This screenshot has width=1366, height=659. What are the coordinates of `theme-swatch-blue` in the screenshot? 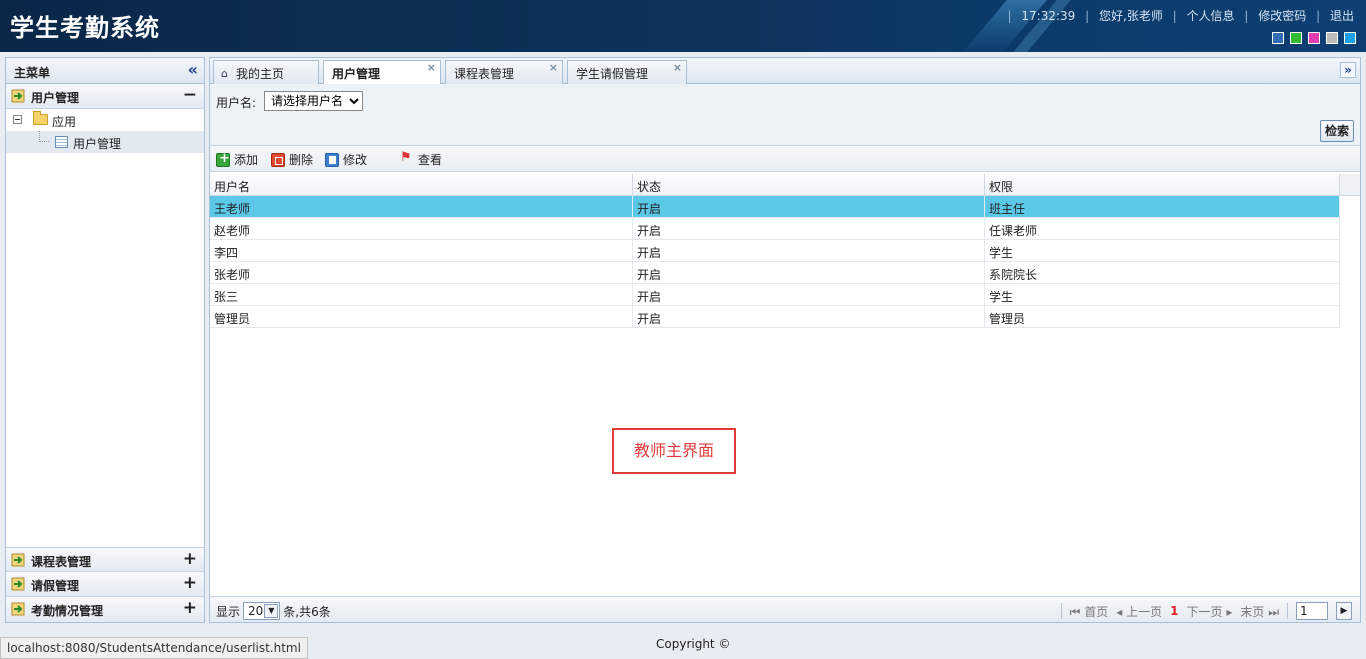 It's located at (1278, 38).